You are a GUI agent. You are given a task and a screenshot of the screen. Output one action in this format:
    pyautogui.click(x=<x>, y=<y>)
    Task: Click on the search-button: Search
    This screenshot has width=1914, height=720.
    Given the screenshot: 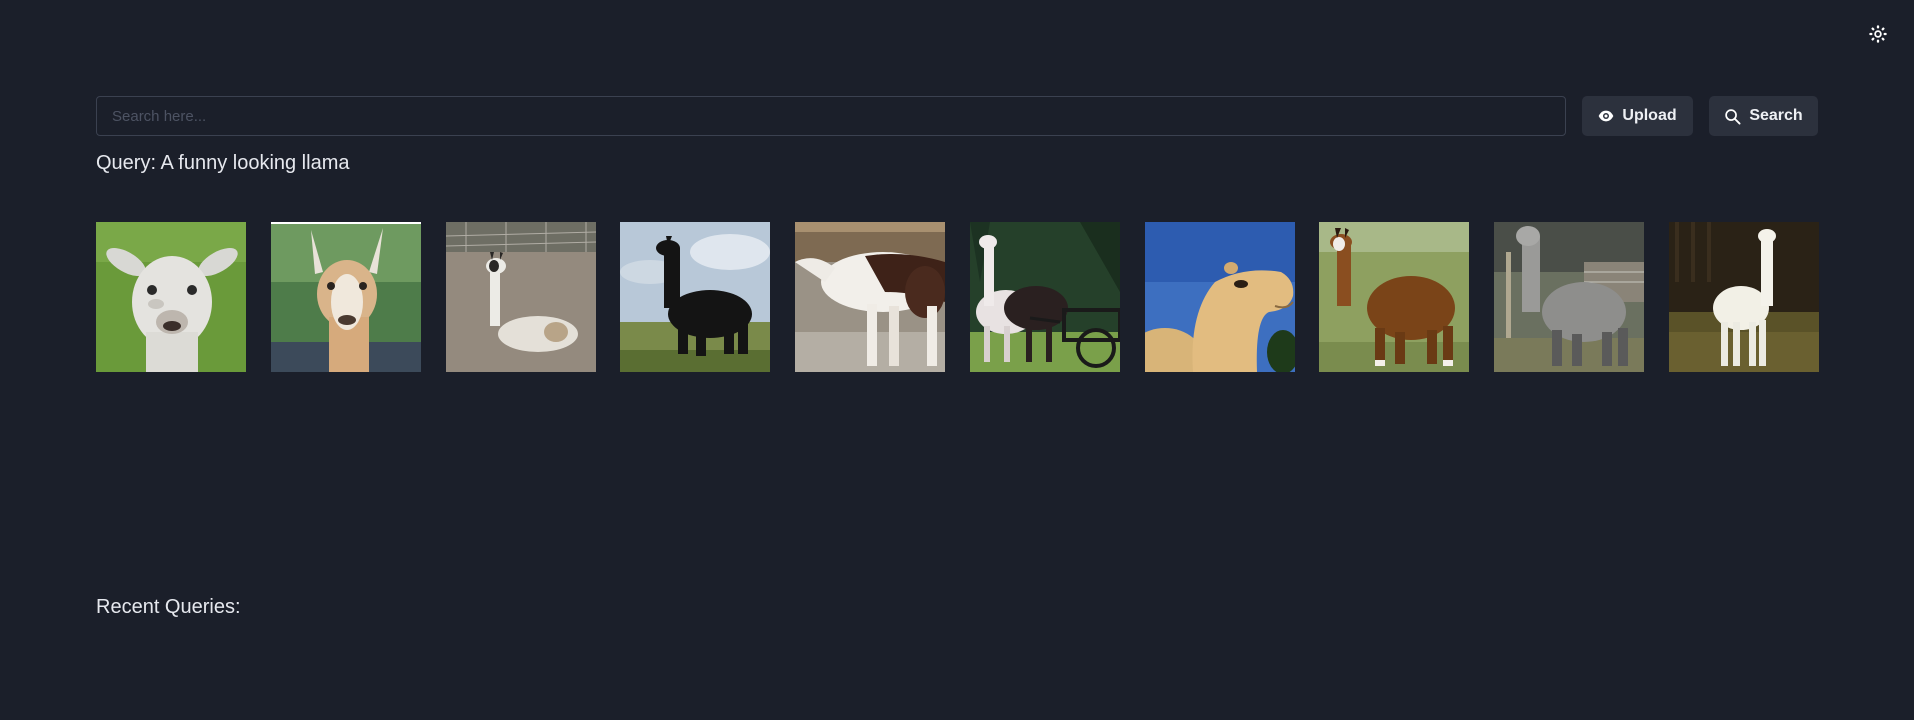 What is the action you would take?
    pyautogui.click(x=1763, y=116)
    